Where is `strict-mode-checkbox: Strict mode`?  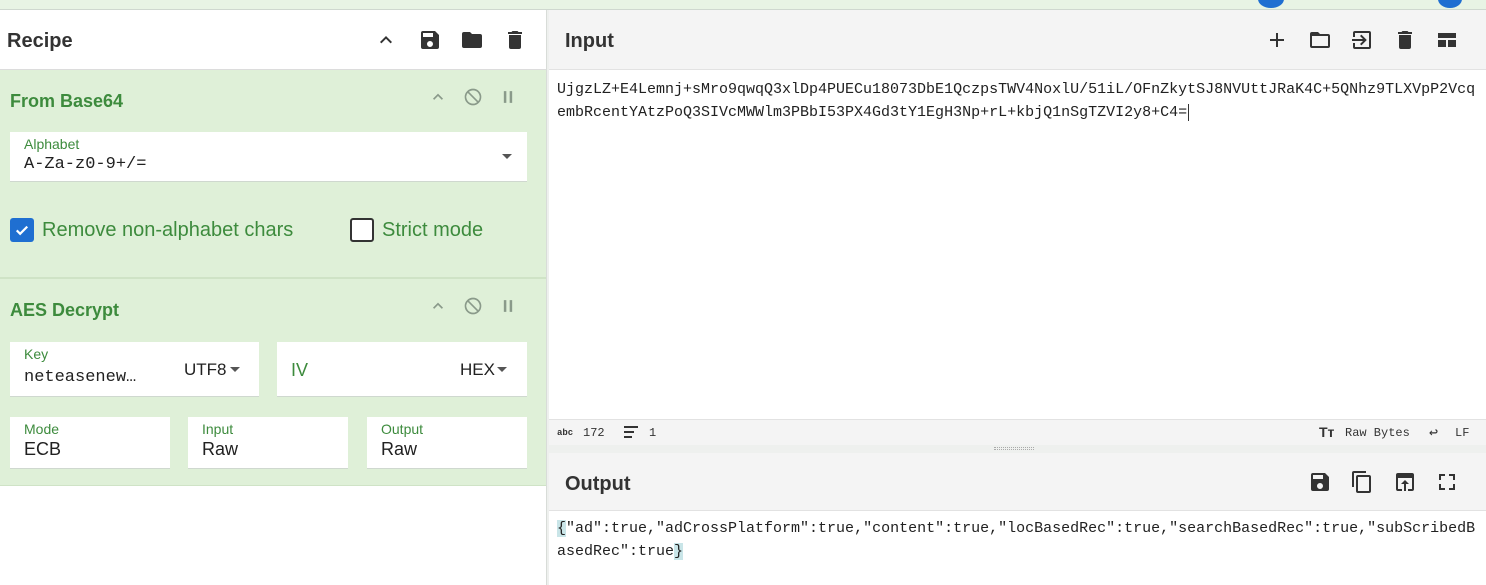
strict-mode-checkbox: Strict mode is located at coordinates (416, 230).